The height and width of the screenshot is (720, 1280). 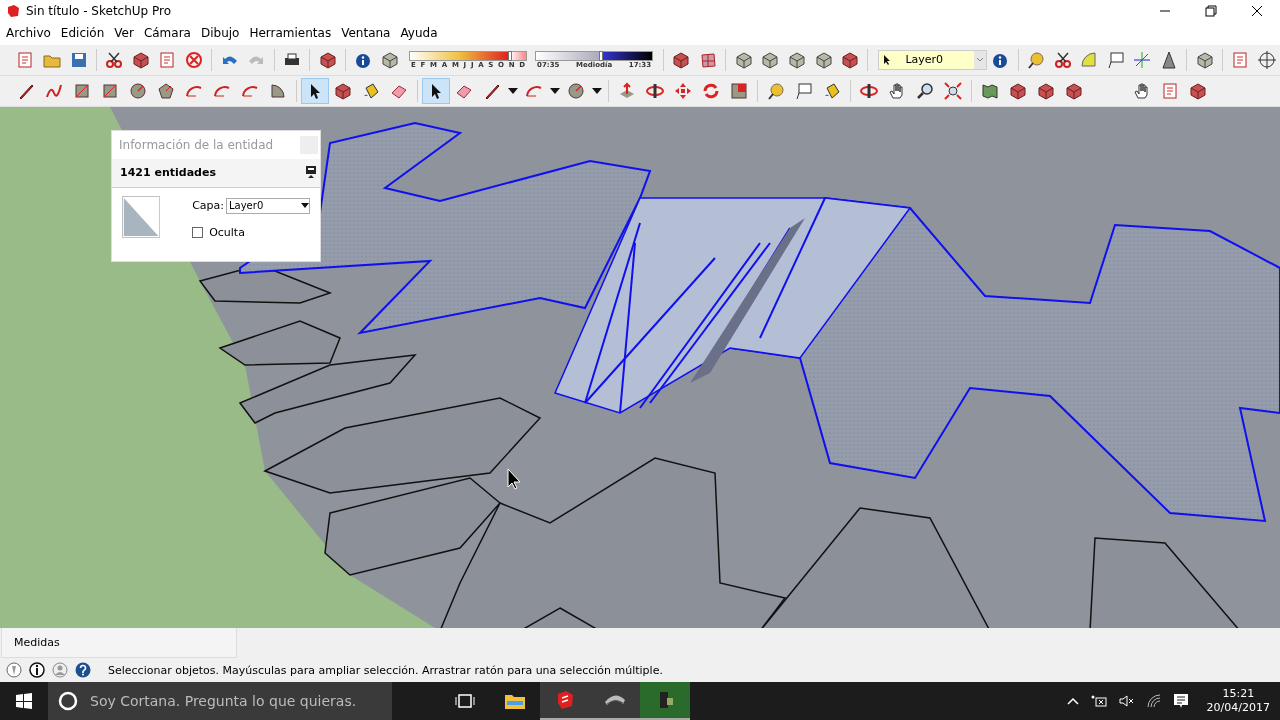 I want to click on dropdown-button, so click(x=979, y=59).